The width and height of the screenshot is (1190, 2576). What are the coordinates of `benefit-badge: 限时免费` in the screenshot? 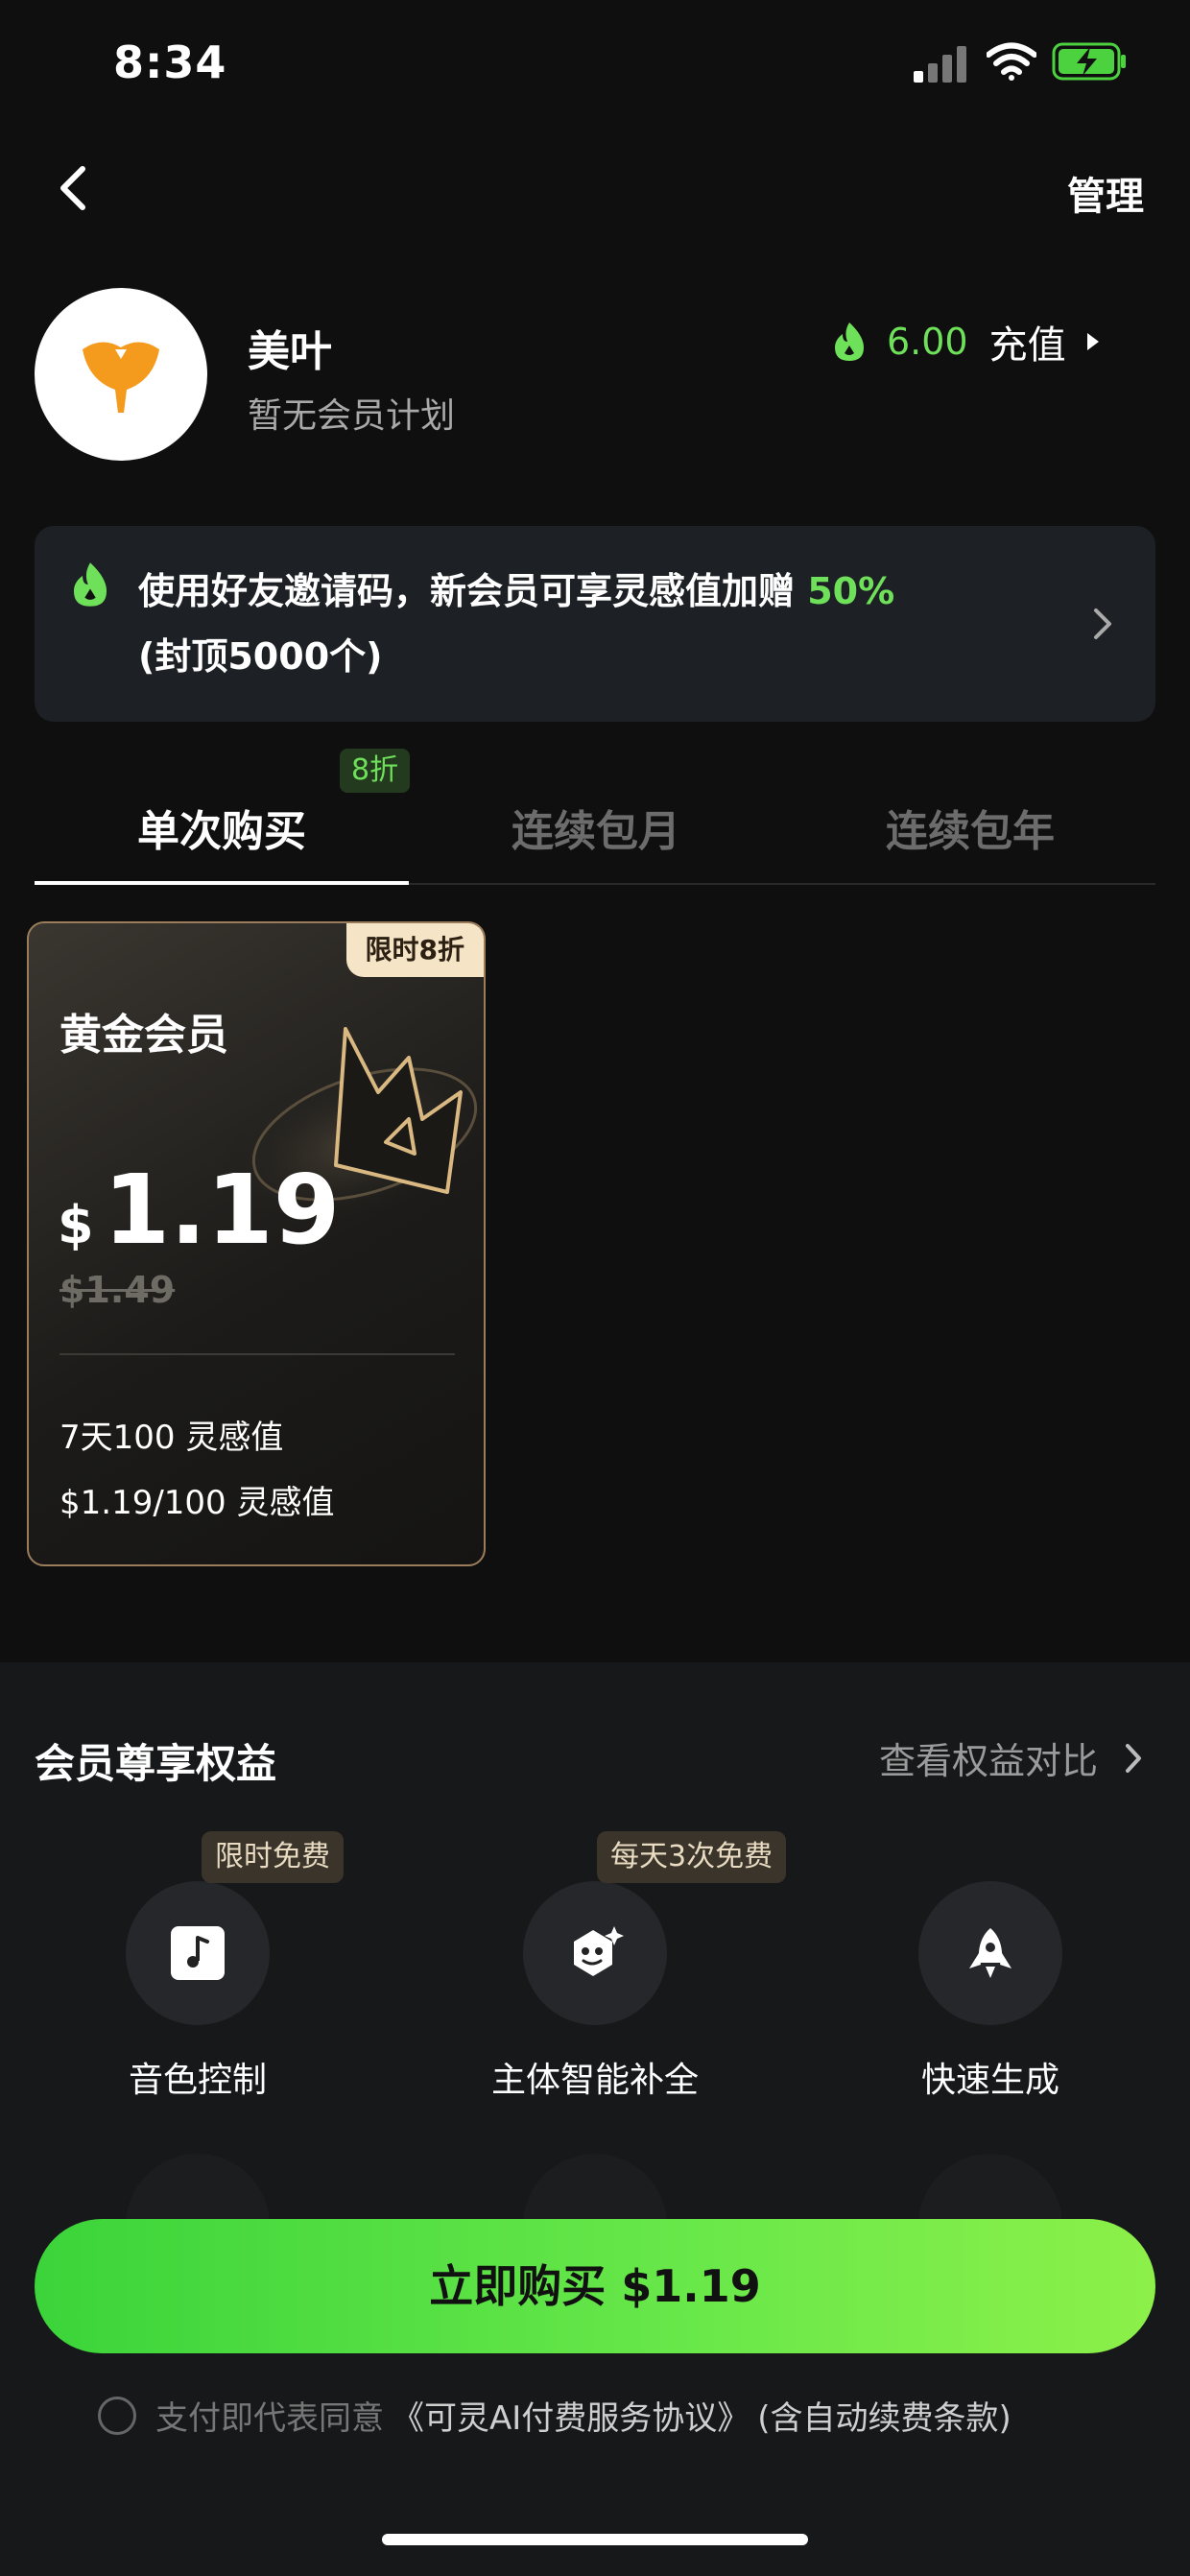 It's located at (273, 1857).